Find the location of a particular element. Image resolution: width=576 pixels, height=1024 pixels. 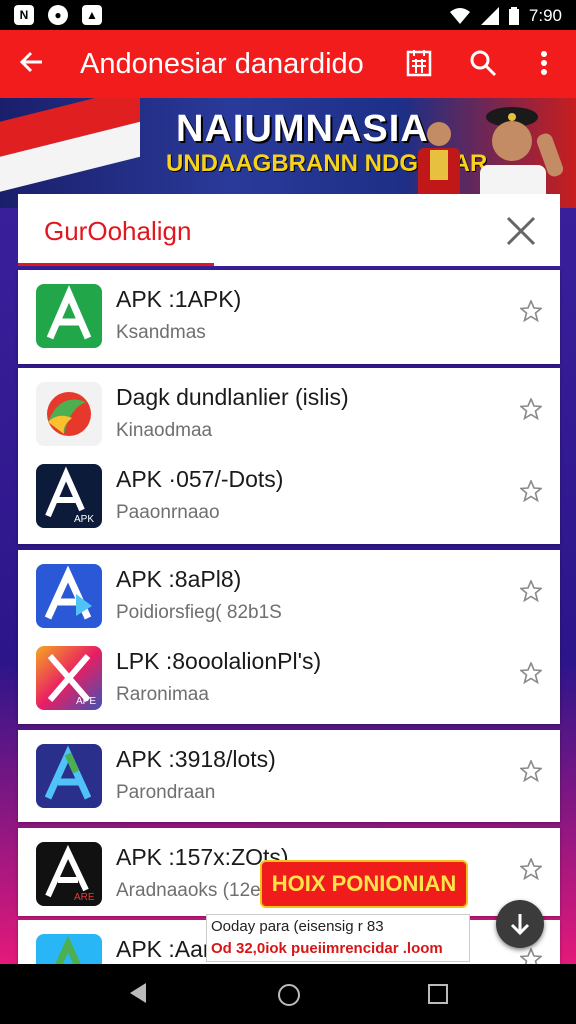

notification-image-icon: ▲ is located at coordinates (92, 15).